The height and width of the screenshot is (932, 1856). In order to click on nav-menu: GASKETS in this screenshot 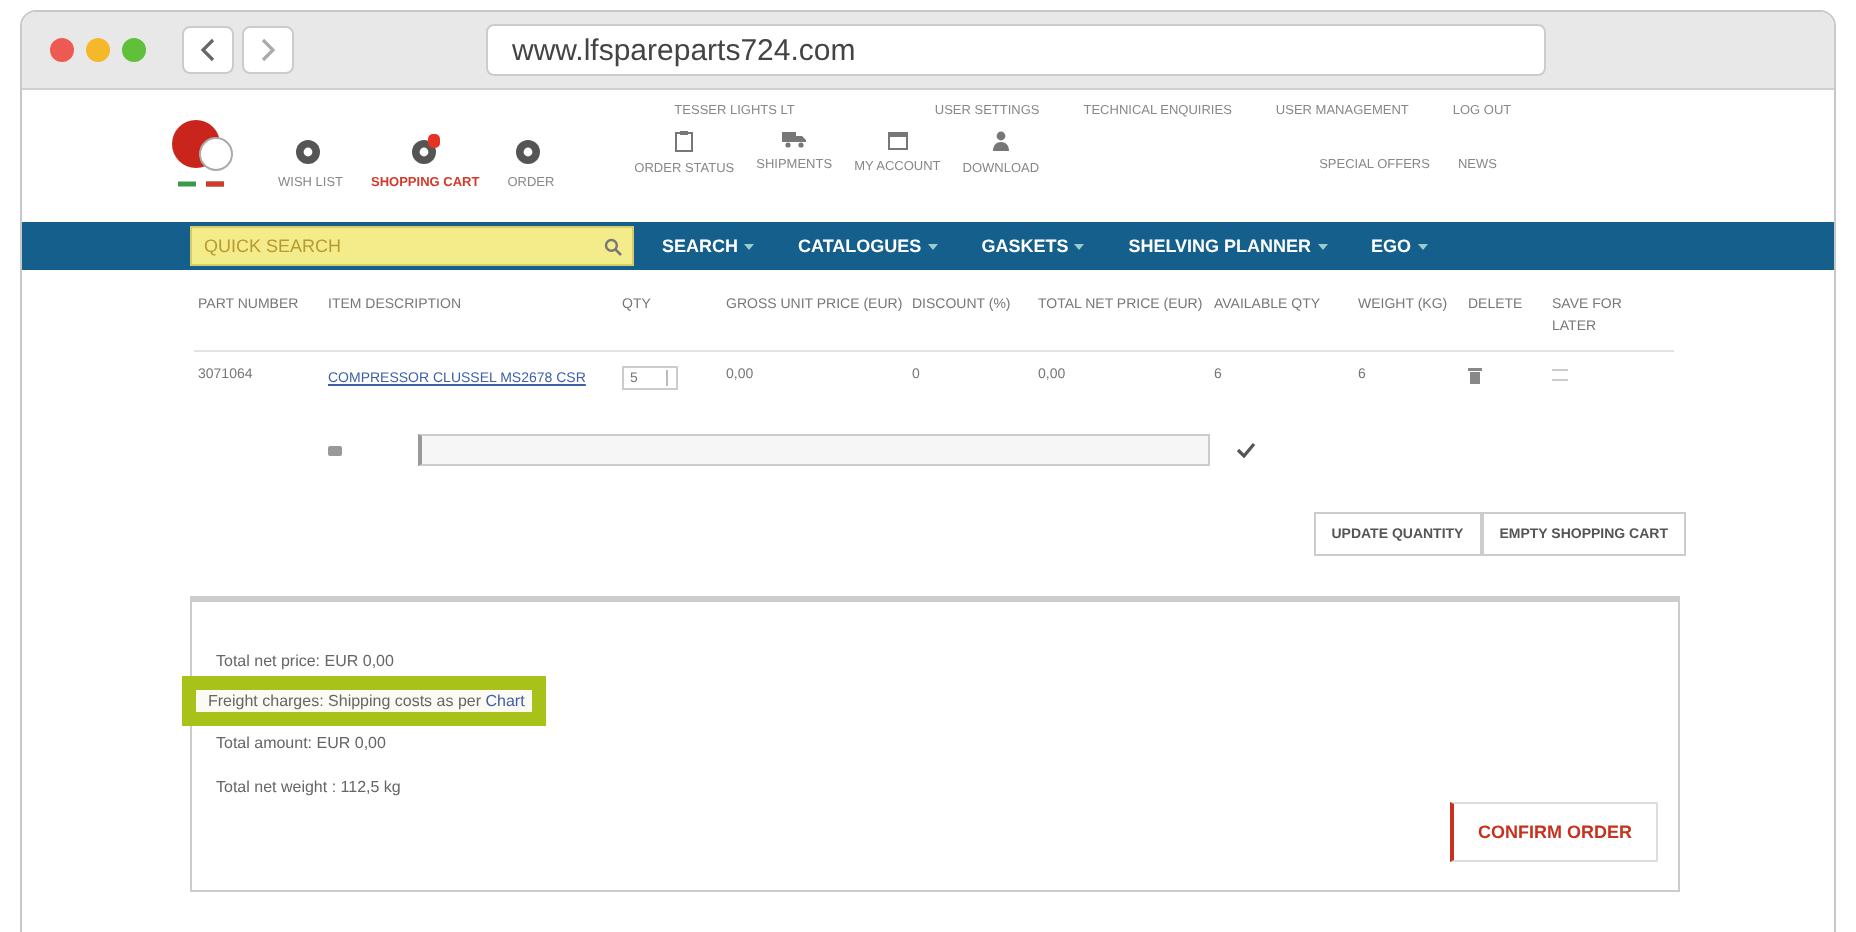, I will do `click(1033, 246)`.